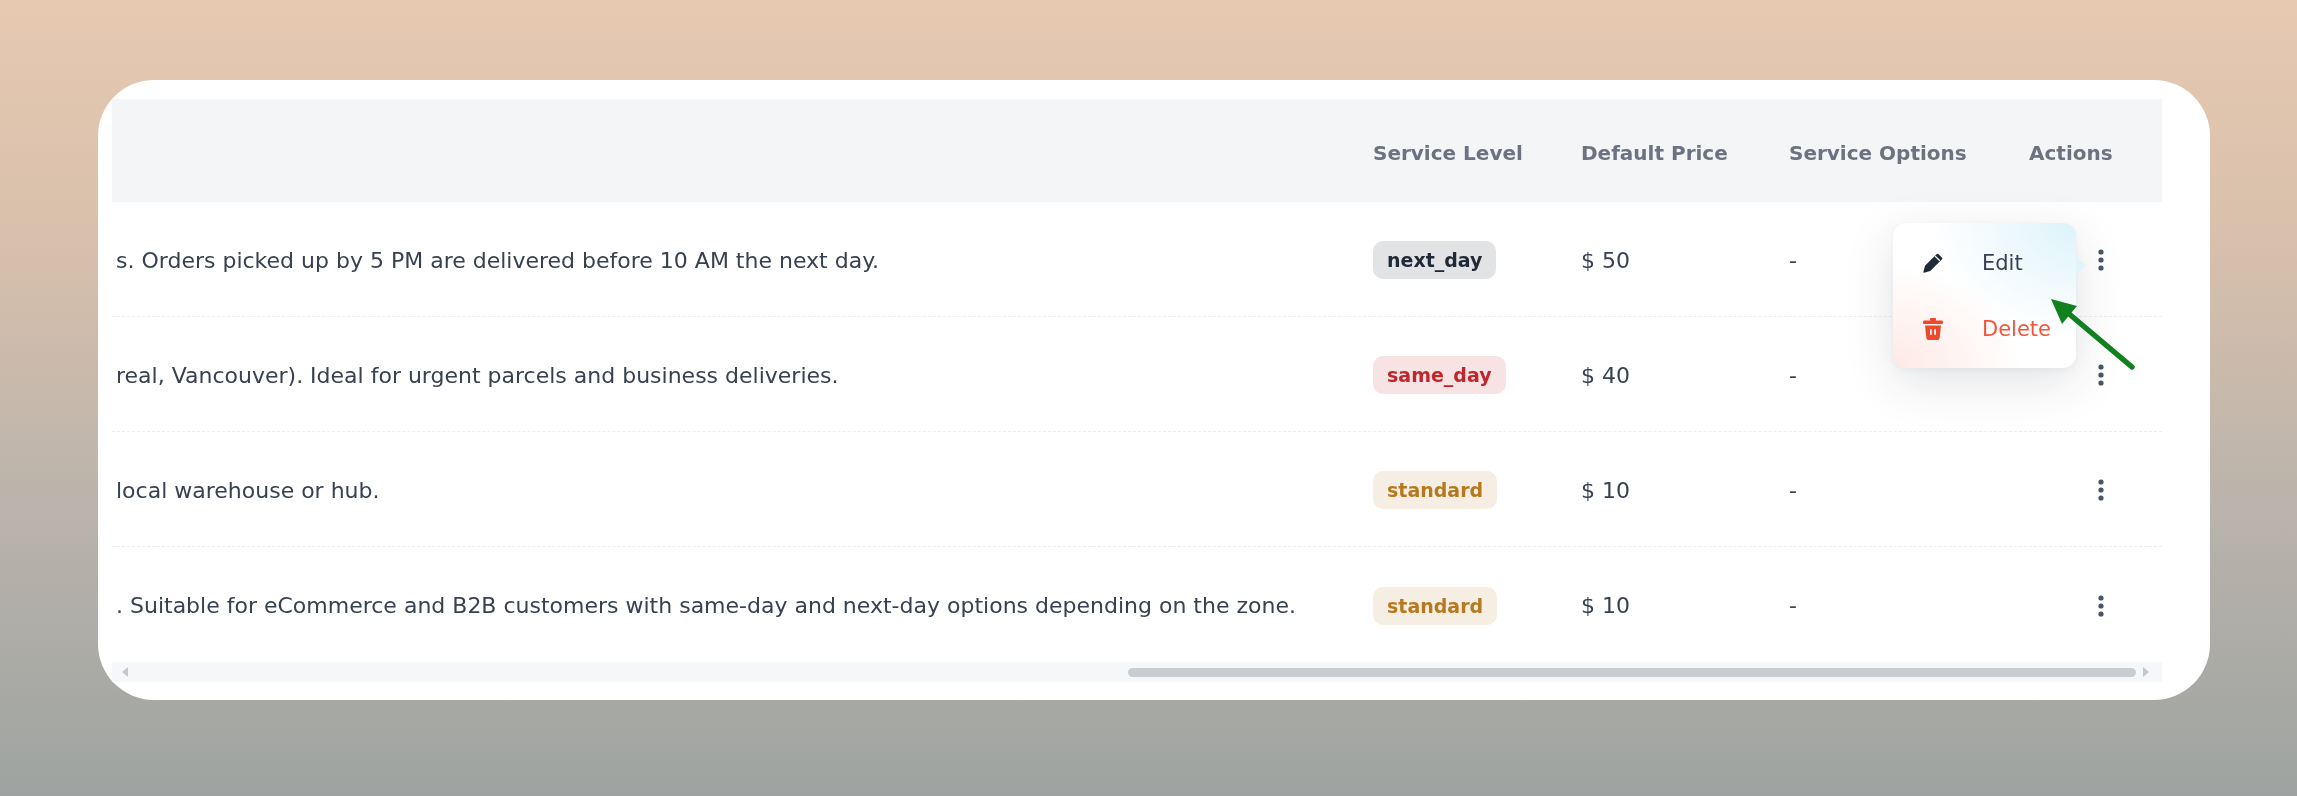 This screenshot has width=2297, height=796. Describe the element at coordinates (498, 260) in the screenshot. I see `table-cell: s. Orders picked up by 5 PM are delivered before 10 AM the next day.` at that location.